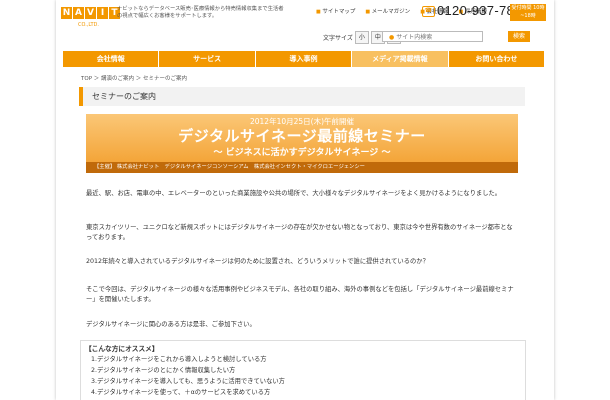  Describe the element at coordinates (302, 153) in the screenshot. I see `banner-subtitle: ～ ビジネスに活かすデジタルサイネージ ～` at that location.